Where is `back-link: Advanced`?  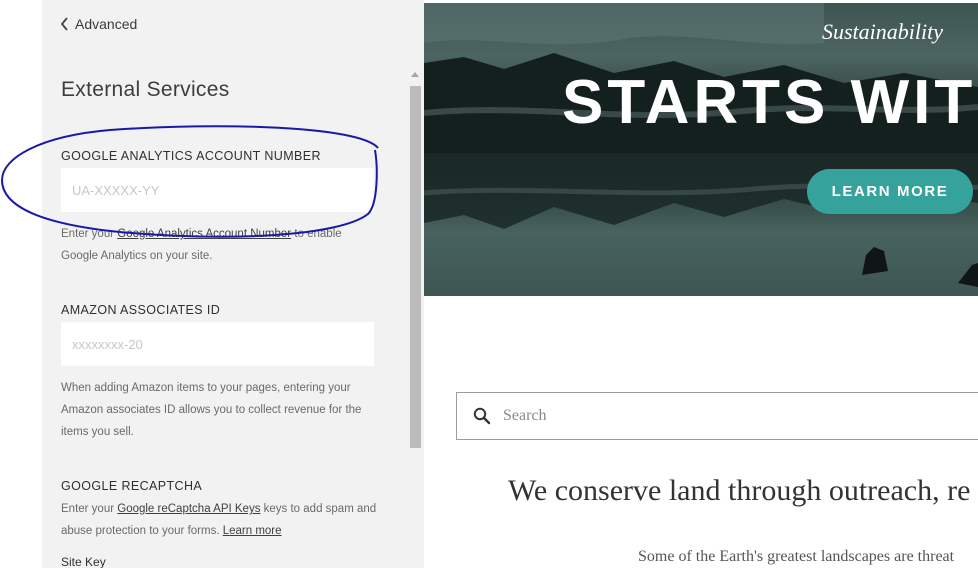
back-link: Advanced is located at coordinates (98, 24).